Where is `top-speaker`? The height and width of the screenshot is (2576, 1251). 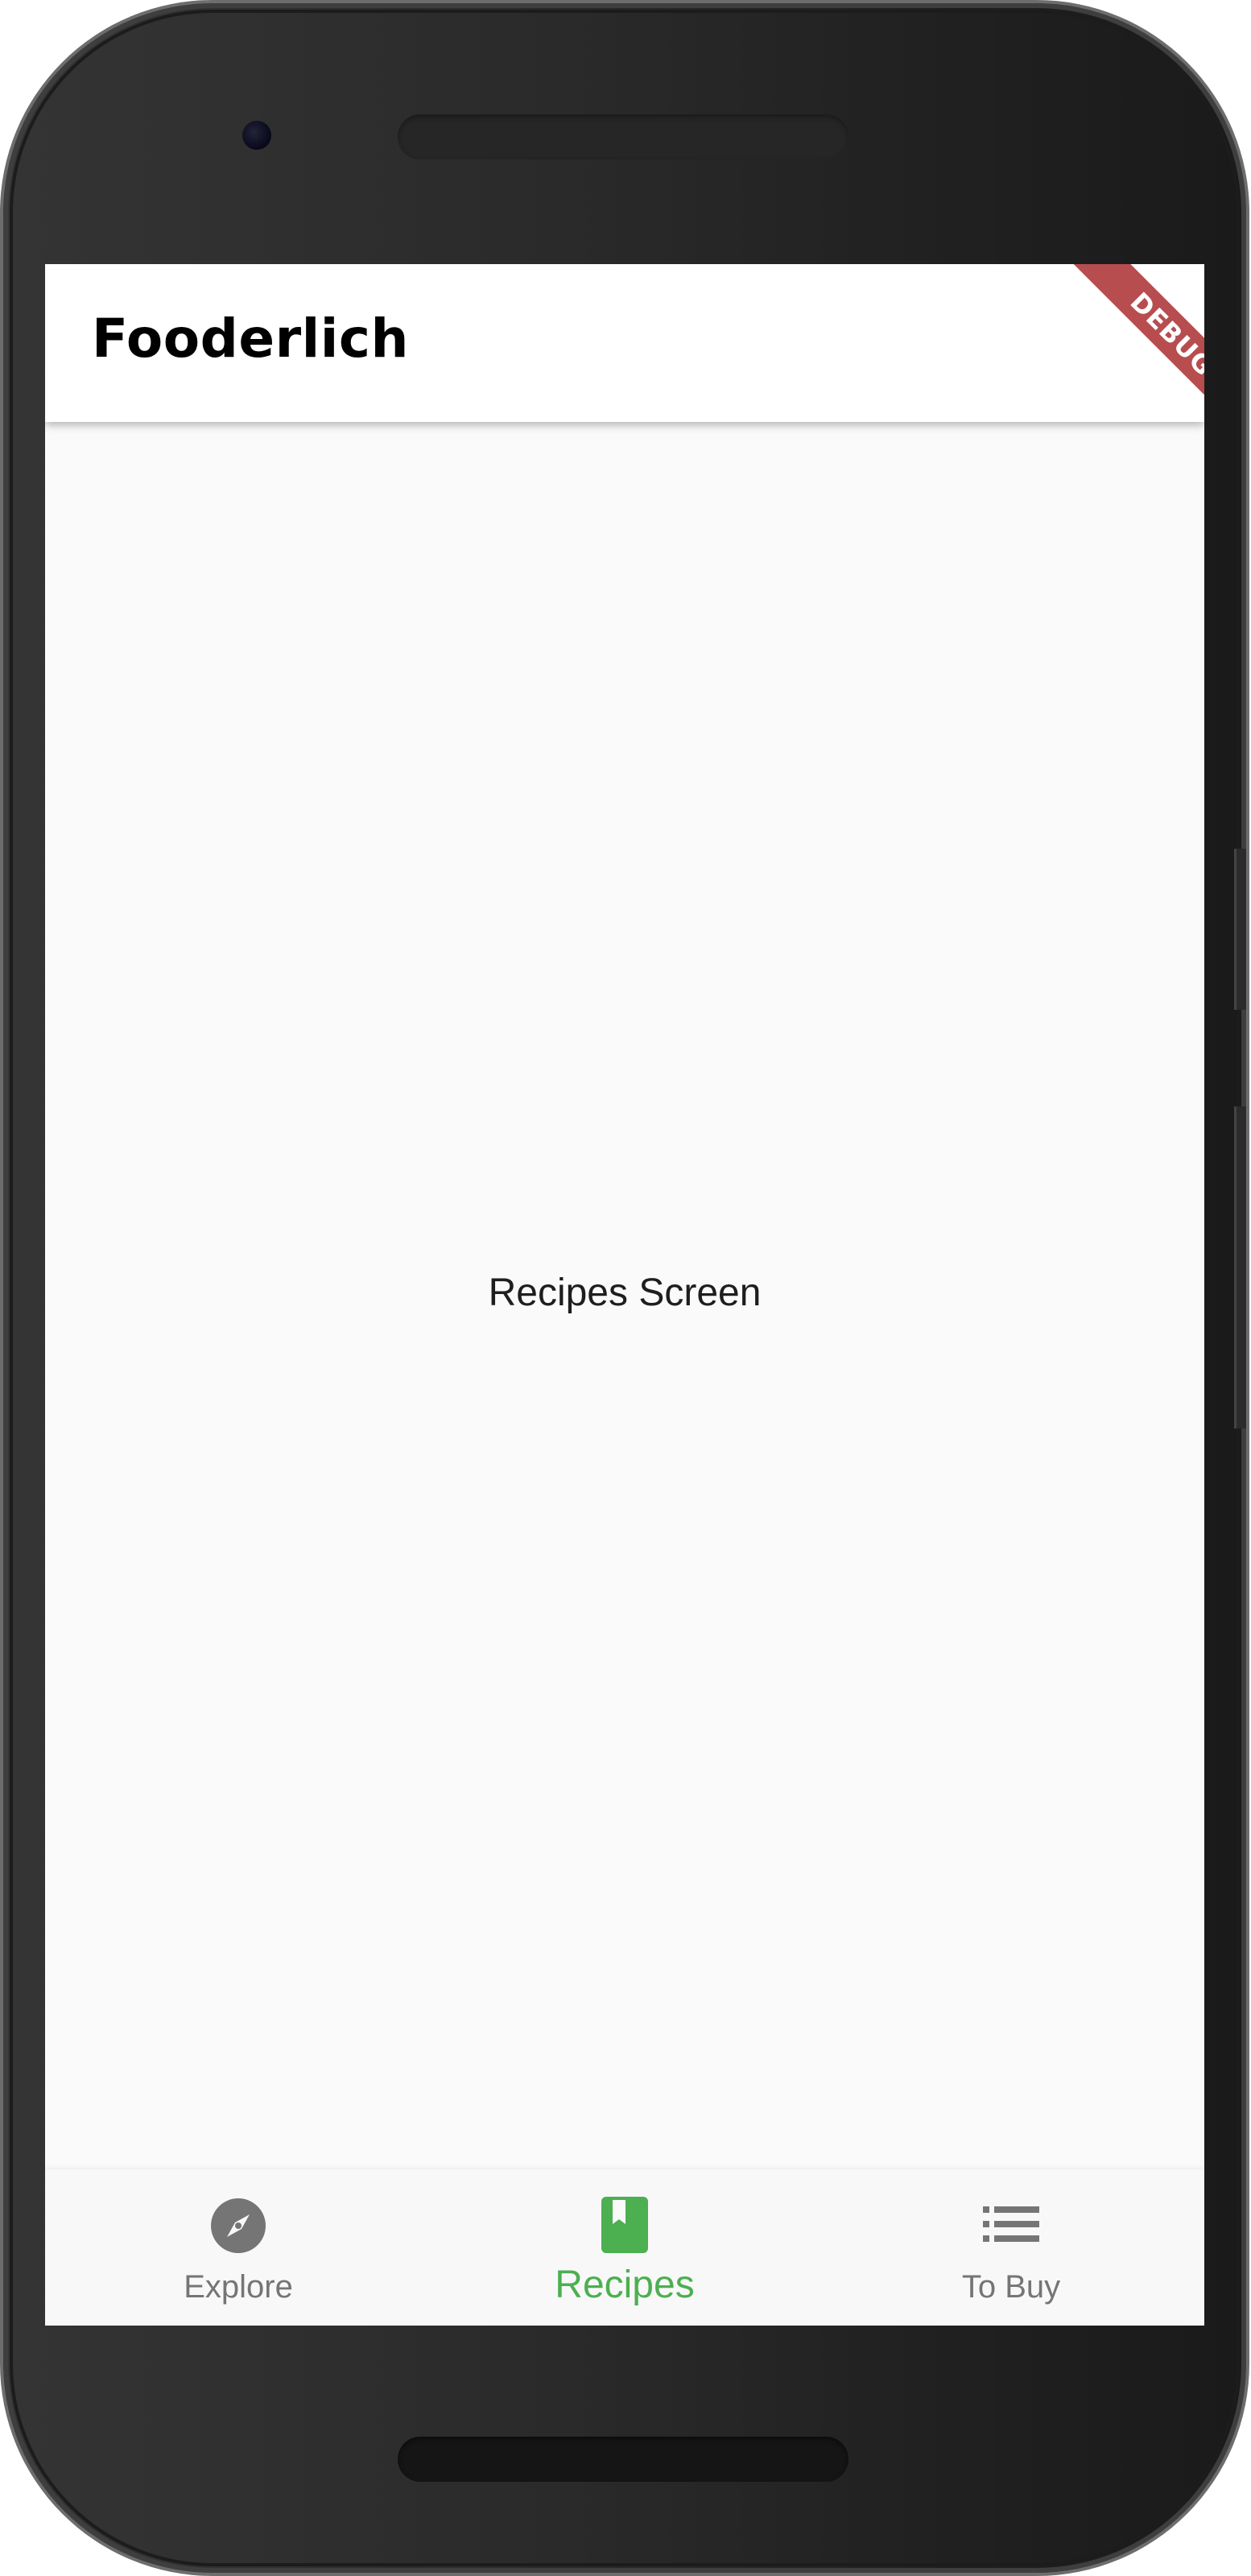 top-speaker is located at coordinates (623, 136).